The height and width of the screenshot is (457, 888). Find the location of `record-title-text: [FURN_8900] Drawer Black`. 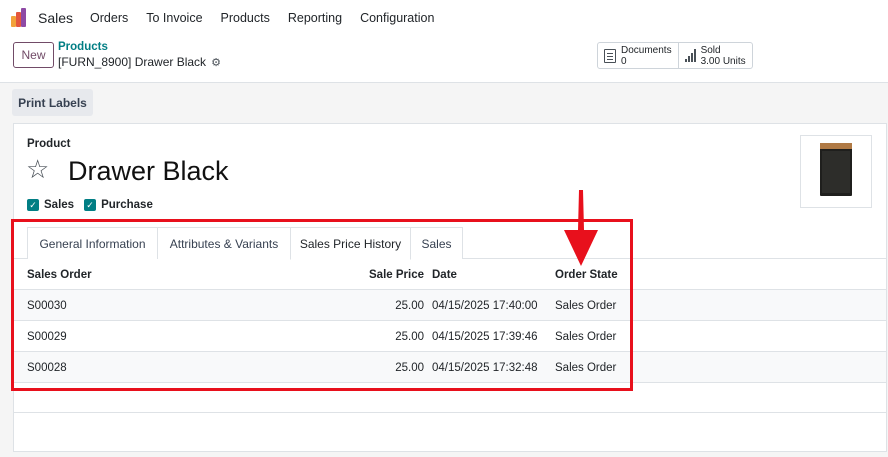

record-title-text: [FURN_8900] Drawer Black is located at coordinates (132, 62).